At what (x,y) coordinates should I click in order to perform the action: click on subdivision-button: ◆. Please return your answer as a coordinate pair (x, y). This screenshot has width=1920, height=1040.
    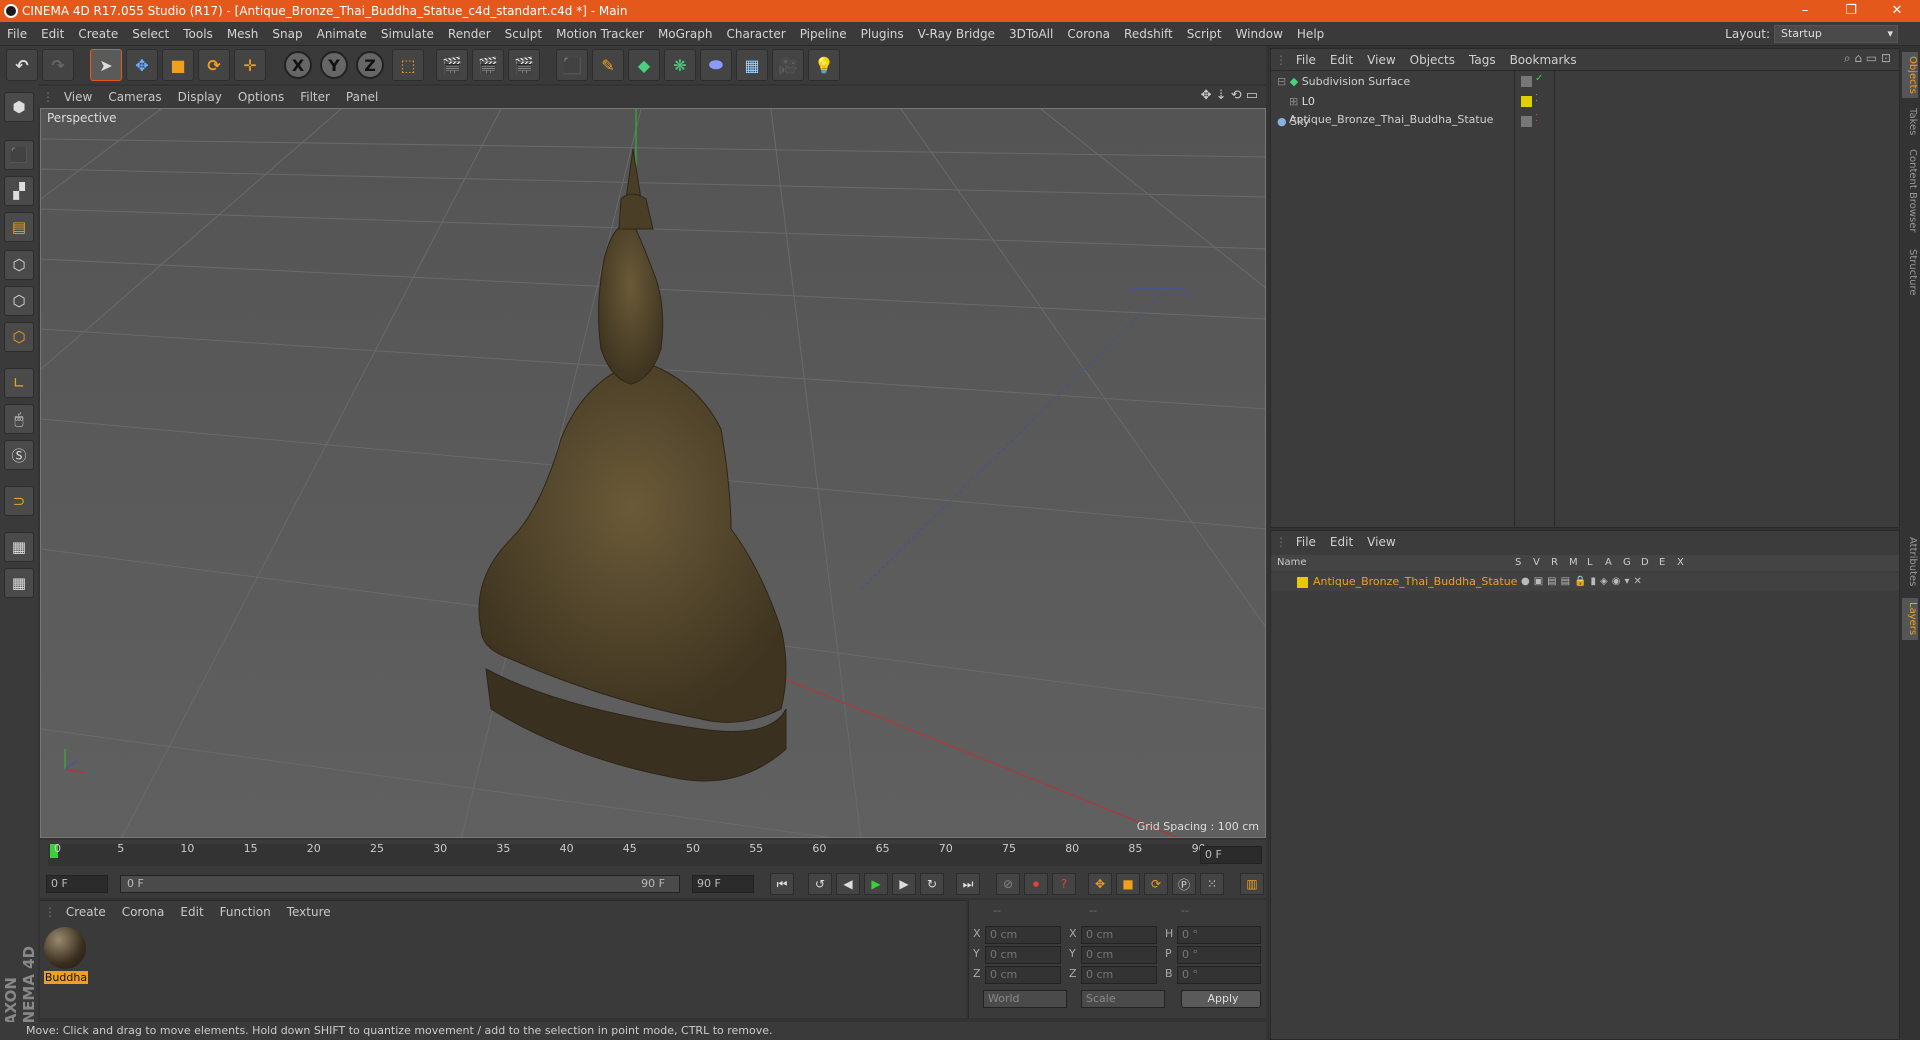
    Looking at the image, I should click on (644, 65).